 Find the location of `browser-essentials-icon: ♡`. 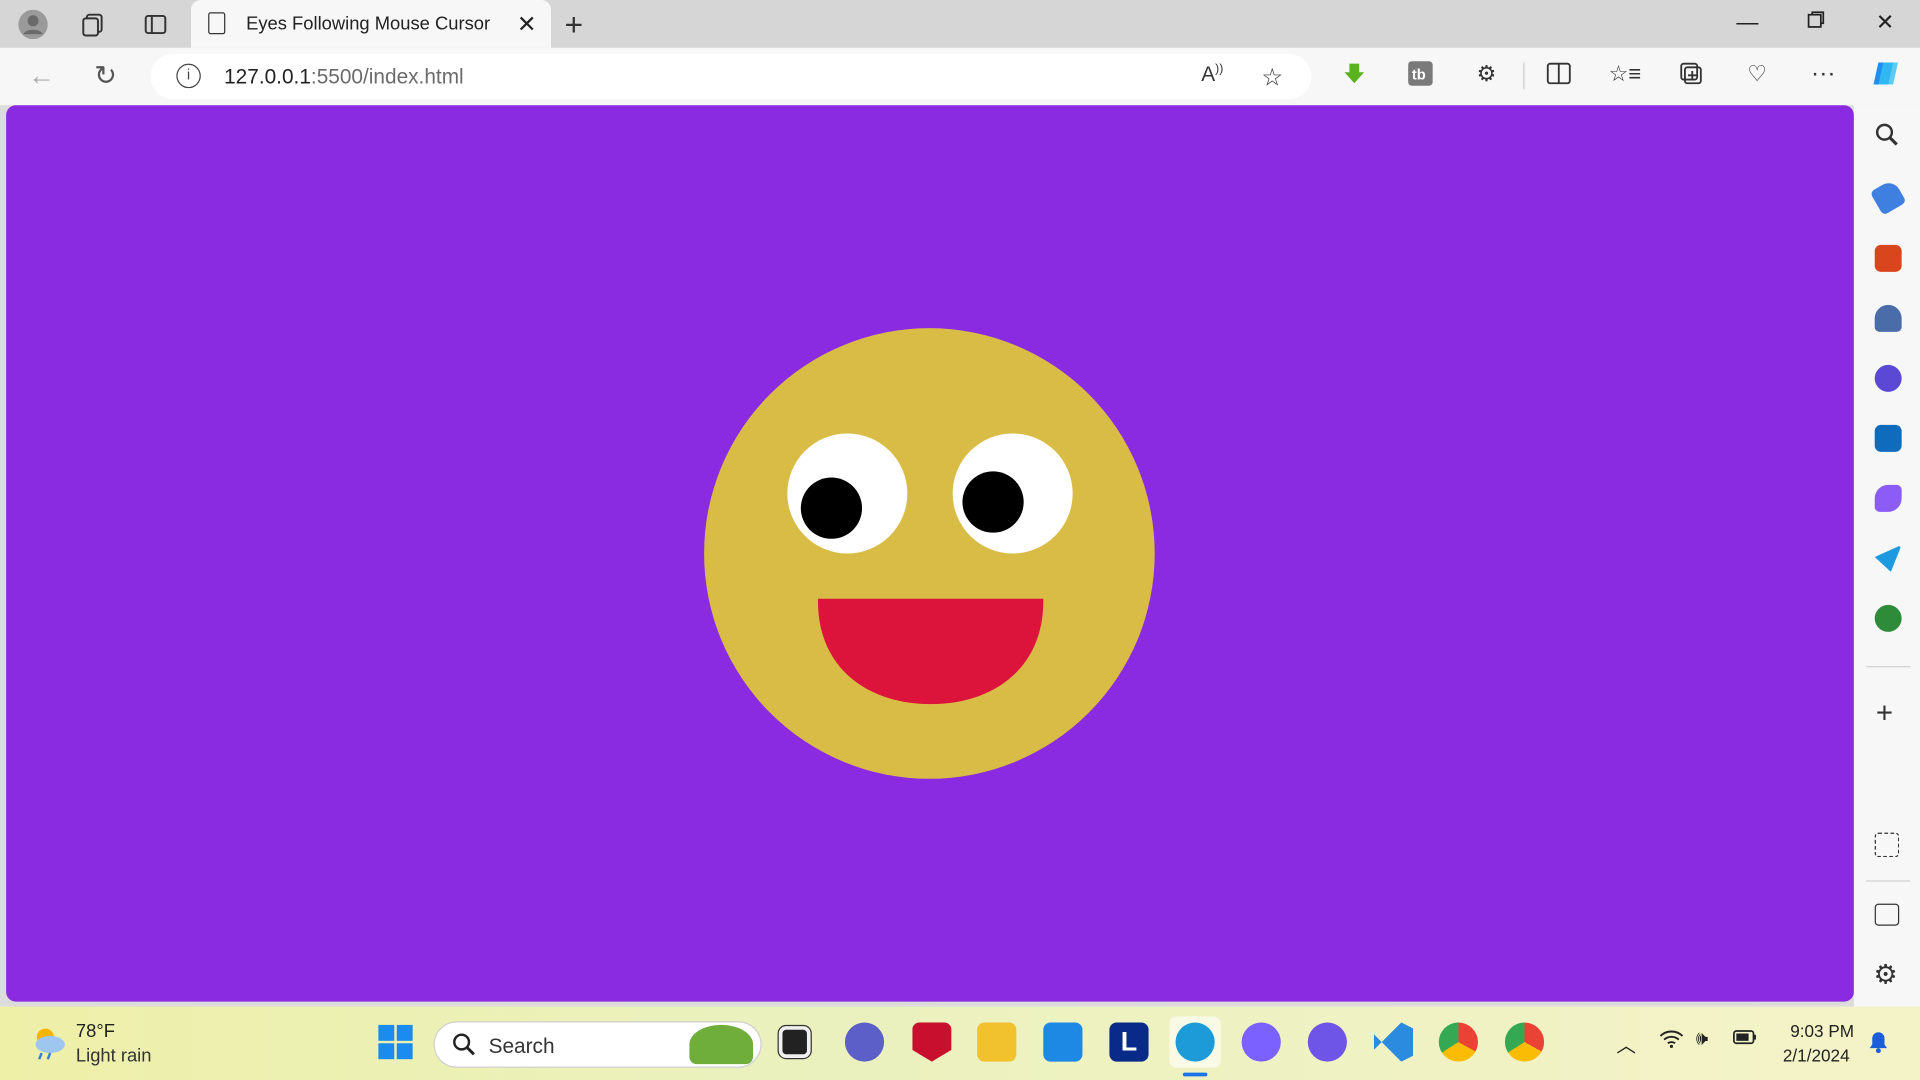

browser-essentials-icon: ♡ is located at coordinates (1757, 74).